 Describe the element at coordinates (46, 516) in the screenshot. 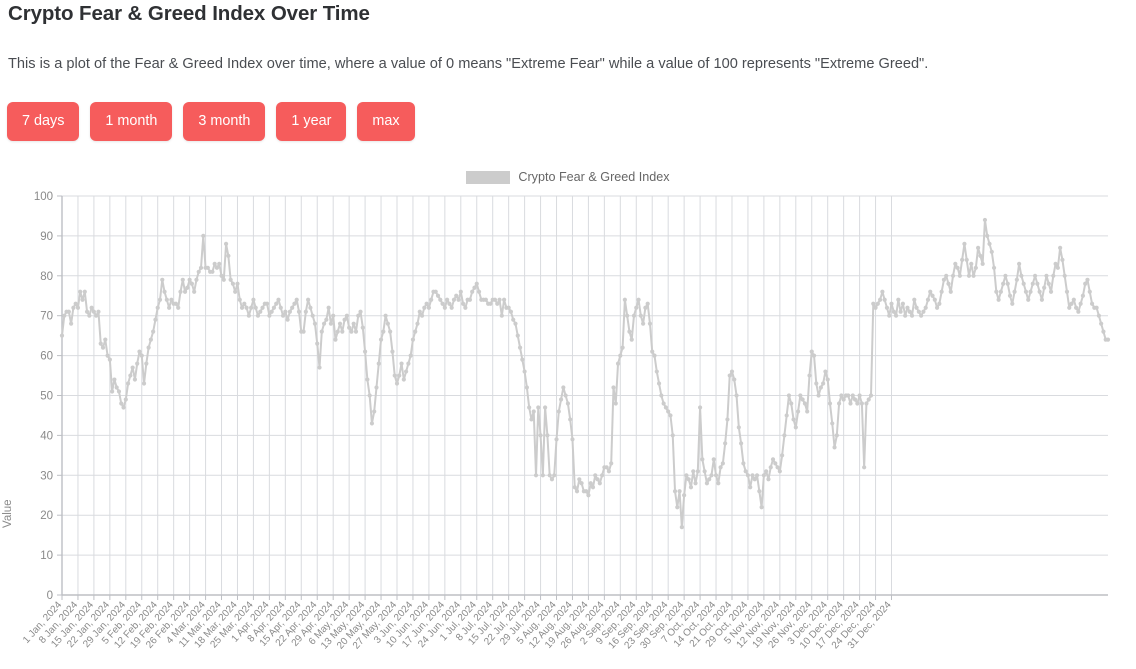

I see `svg-text: 20` at that location.